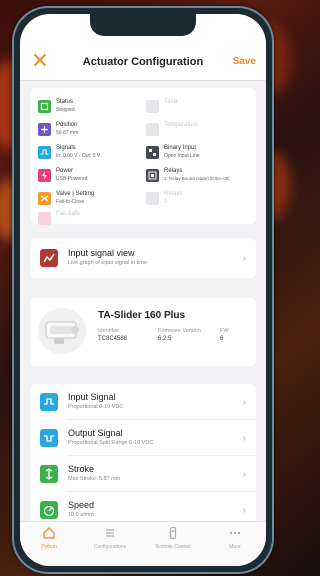 The height and width of the screenshot is (576, 320). I want to click on graph-icon, so click(49, 258).